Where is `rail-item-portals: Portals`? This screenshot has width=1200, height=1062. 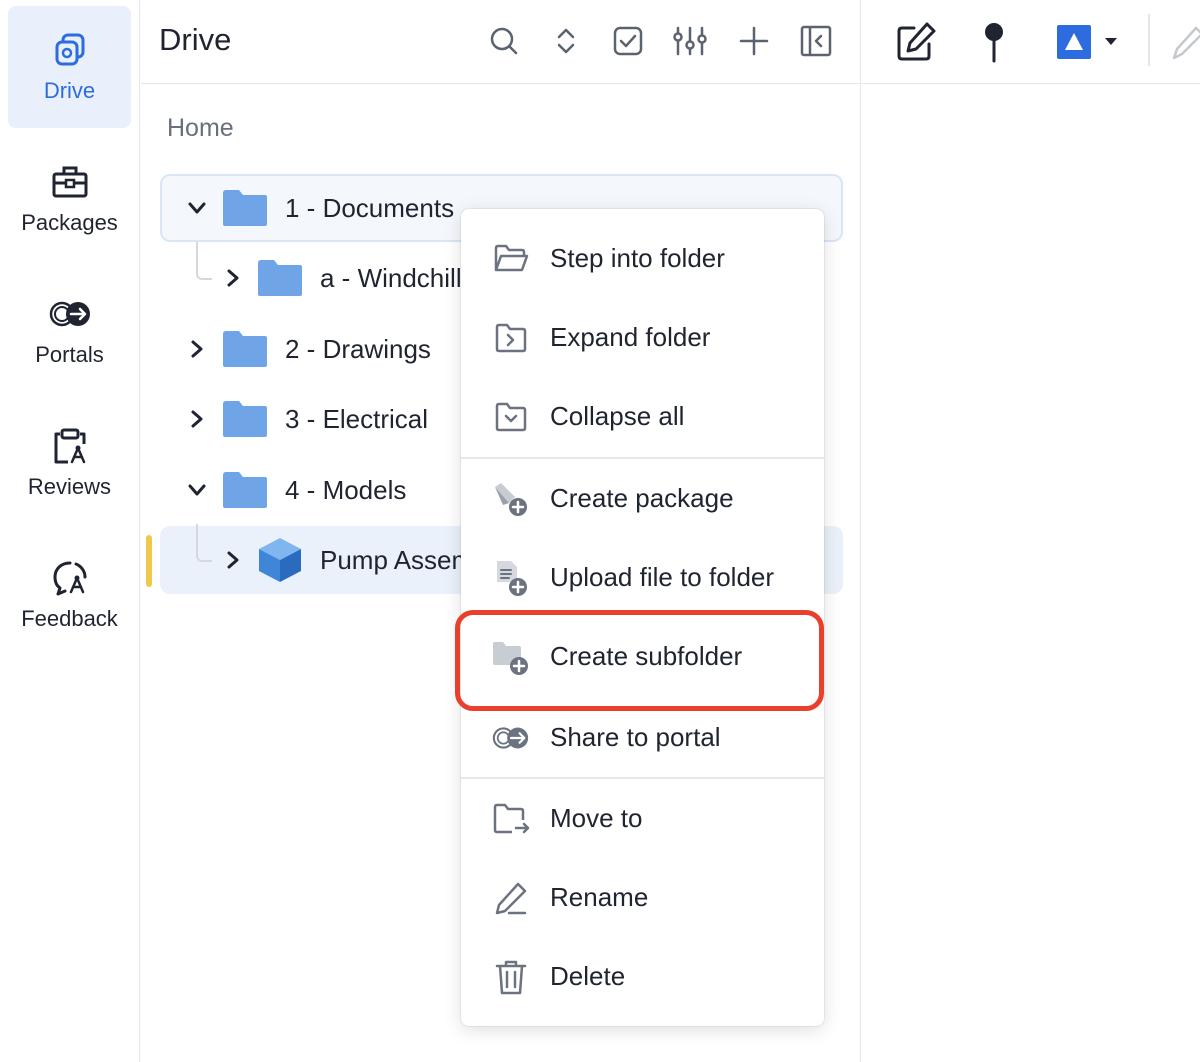 rail-item-portals: Portals is located at coordinates (69, 331).